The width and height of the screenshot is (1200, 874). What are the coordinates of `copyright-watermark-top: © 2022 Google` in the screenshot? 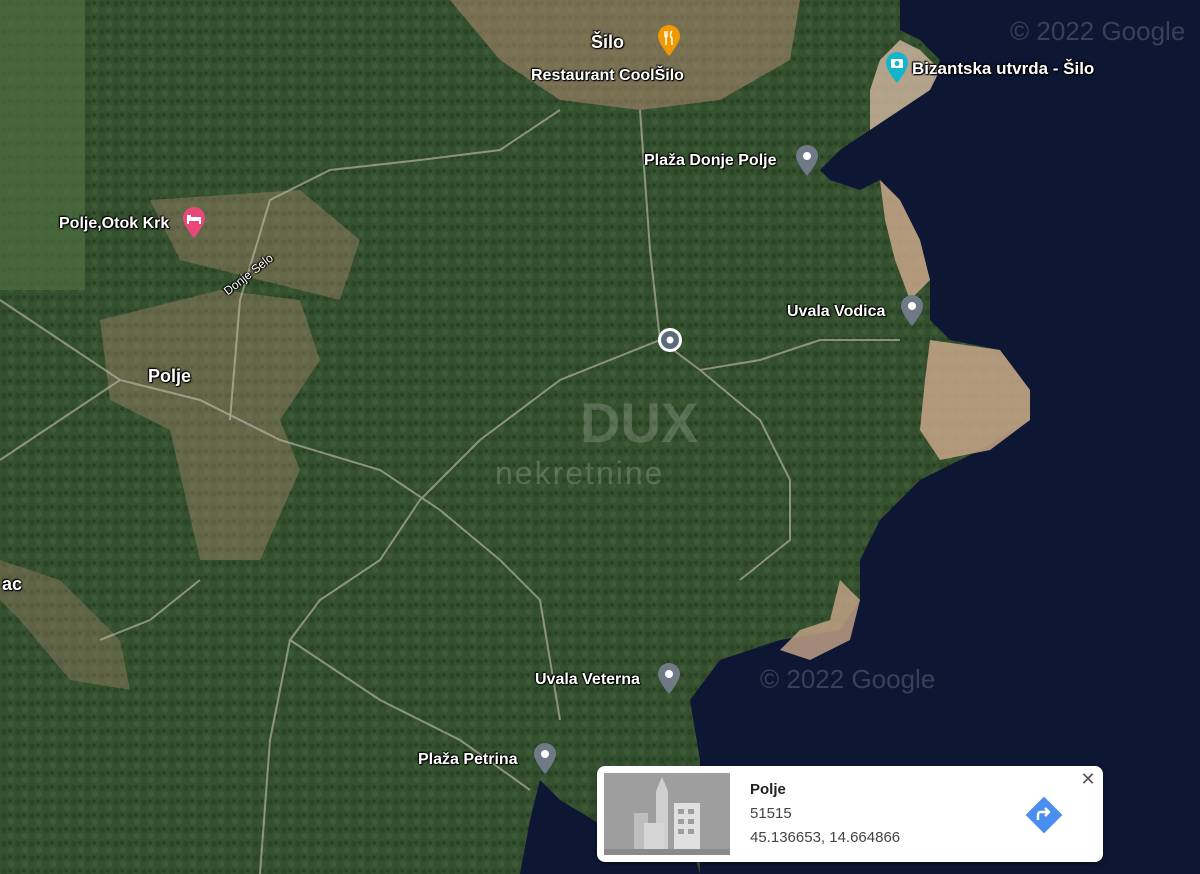 It's located at (1098, 31).